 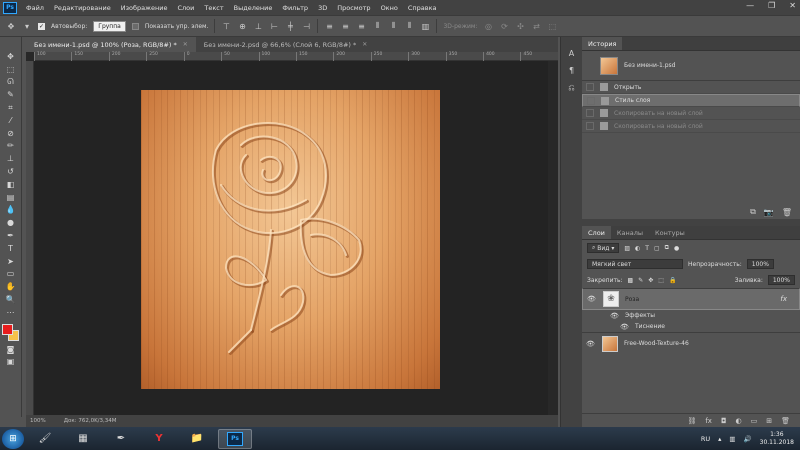 What do you see at coordinates (295, 8) in the screenshot?
I see `menu-filter: Фильтр` at bounding box center [295, 8].